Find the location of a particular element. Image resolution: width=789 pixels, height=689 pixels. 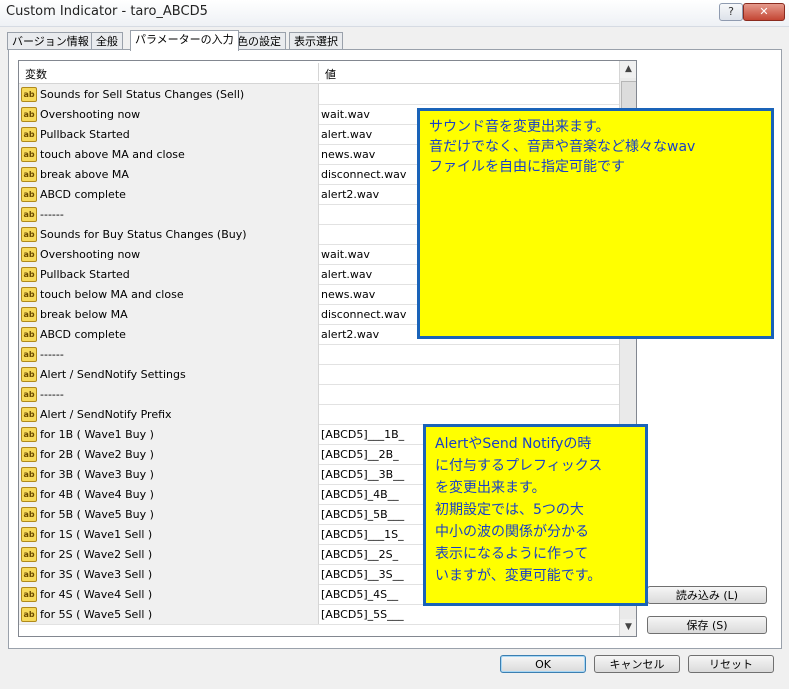

prefix-annotation-line: 中小の波の関係が分かる is located at coordinates (512, 532).